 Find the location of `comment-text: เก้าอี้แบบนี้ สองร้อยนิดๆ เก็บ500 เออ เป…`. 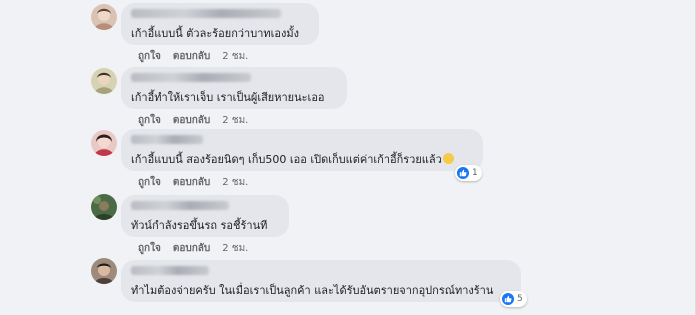

comment-text: เก้าอี้แบบนี้ สองร้อยนิดๆ เก็บ500 เออ เป… is located at coordinates (302, 159).